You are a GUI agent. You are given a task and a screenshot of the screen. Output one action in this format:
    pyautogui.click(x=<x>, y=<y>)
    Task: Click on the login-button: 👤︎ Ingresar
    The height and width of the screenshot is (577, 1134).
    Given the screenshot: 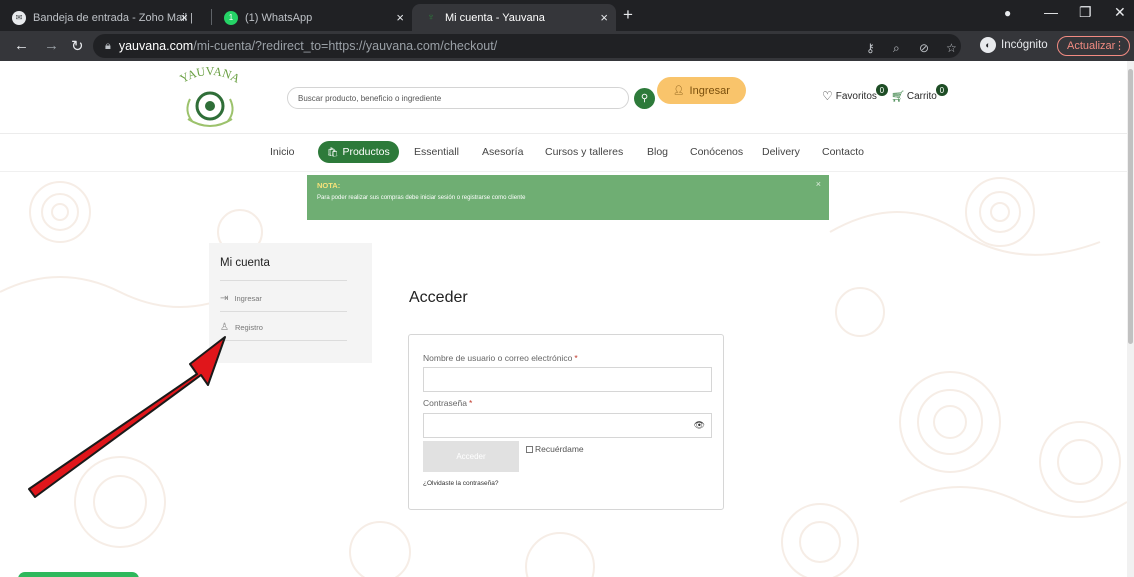 What is the action you would take?
    pyautogui.click(x=701, y=90)
    